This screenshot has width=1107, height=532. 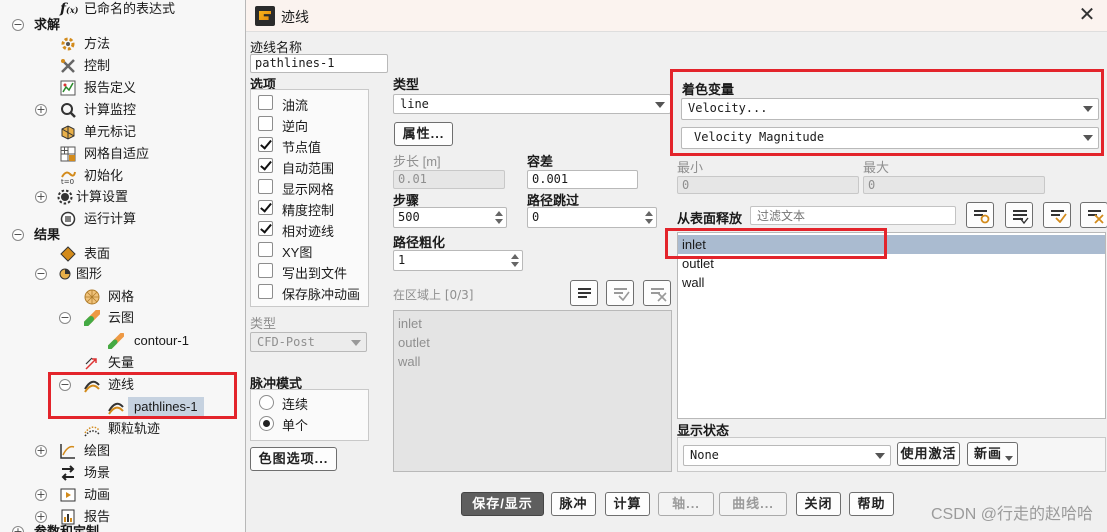 What do you see at coordinates (532, 391) in the screenshot?
I see `on-zone-list: inlet outlet wall` at bounding box center [532, 391].